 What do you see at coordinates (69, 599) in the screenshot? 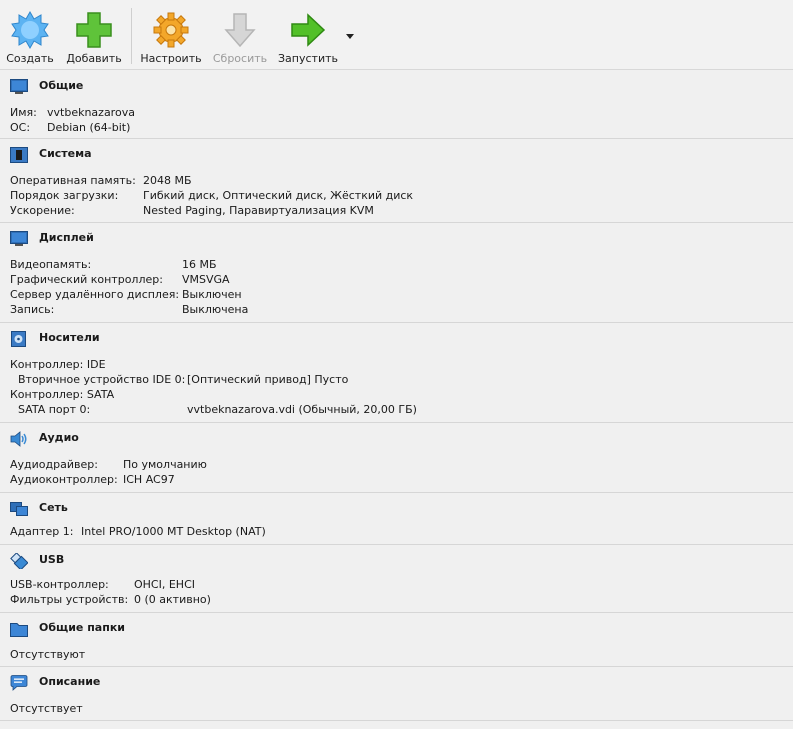
I see `usb-filters-label: Фильтры устройств:` at bounding box center [69, 599].